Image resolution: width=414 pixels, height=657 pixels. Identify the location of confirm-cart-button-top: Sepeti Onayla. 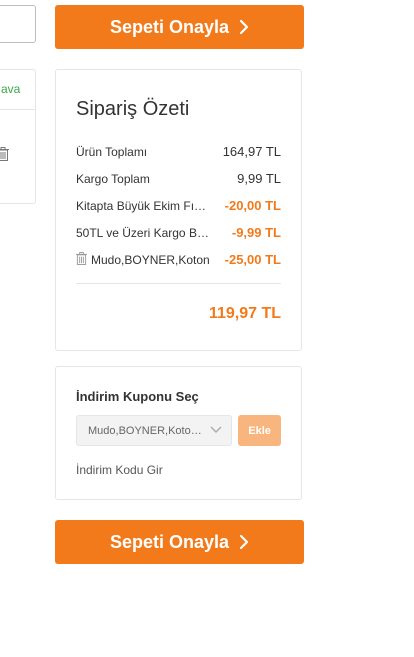
(179, 27).